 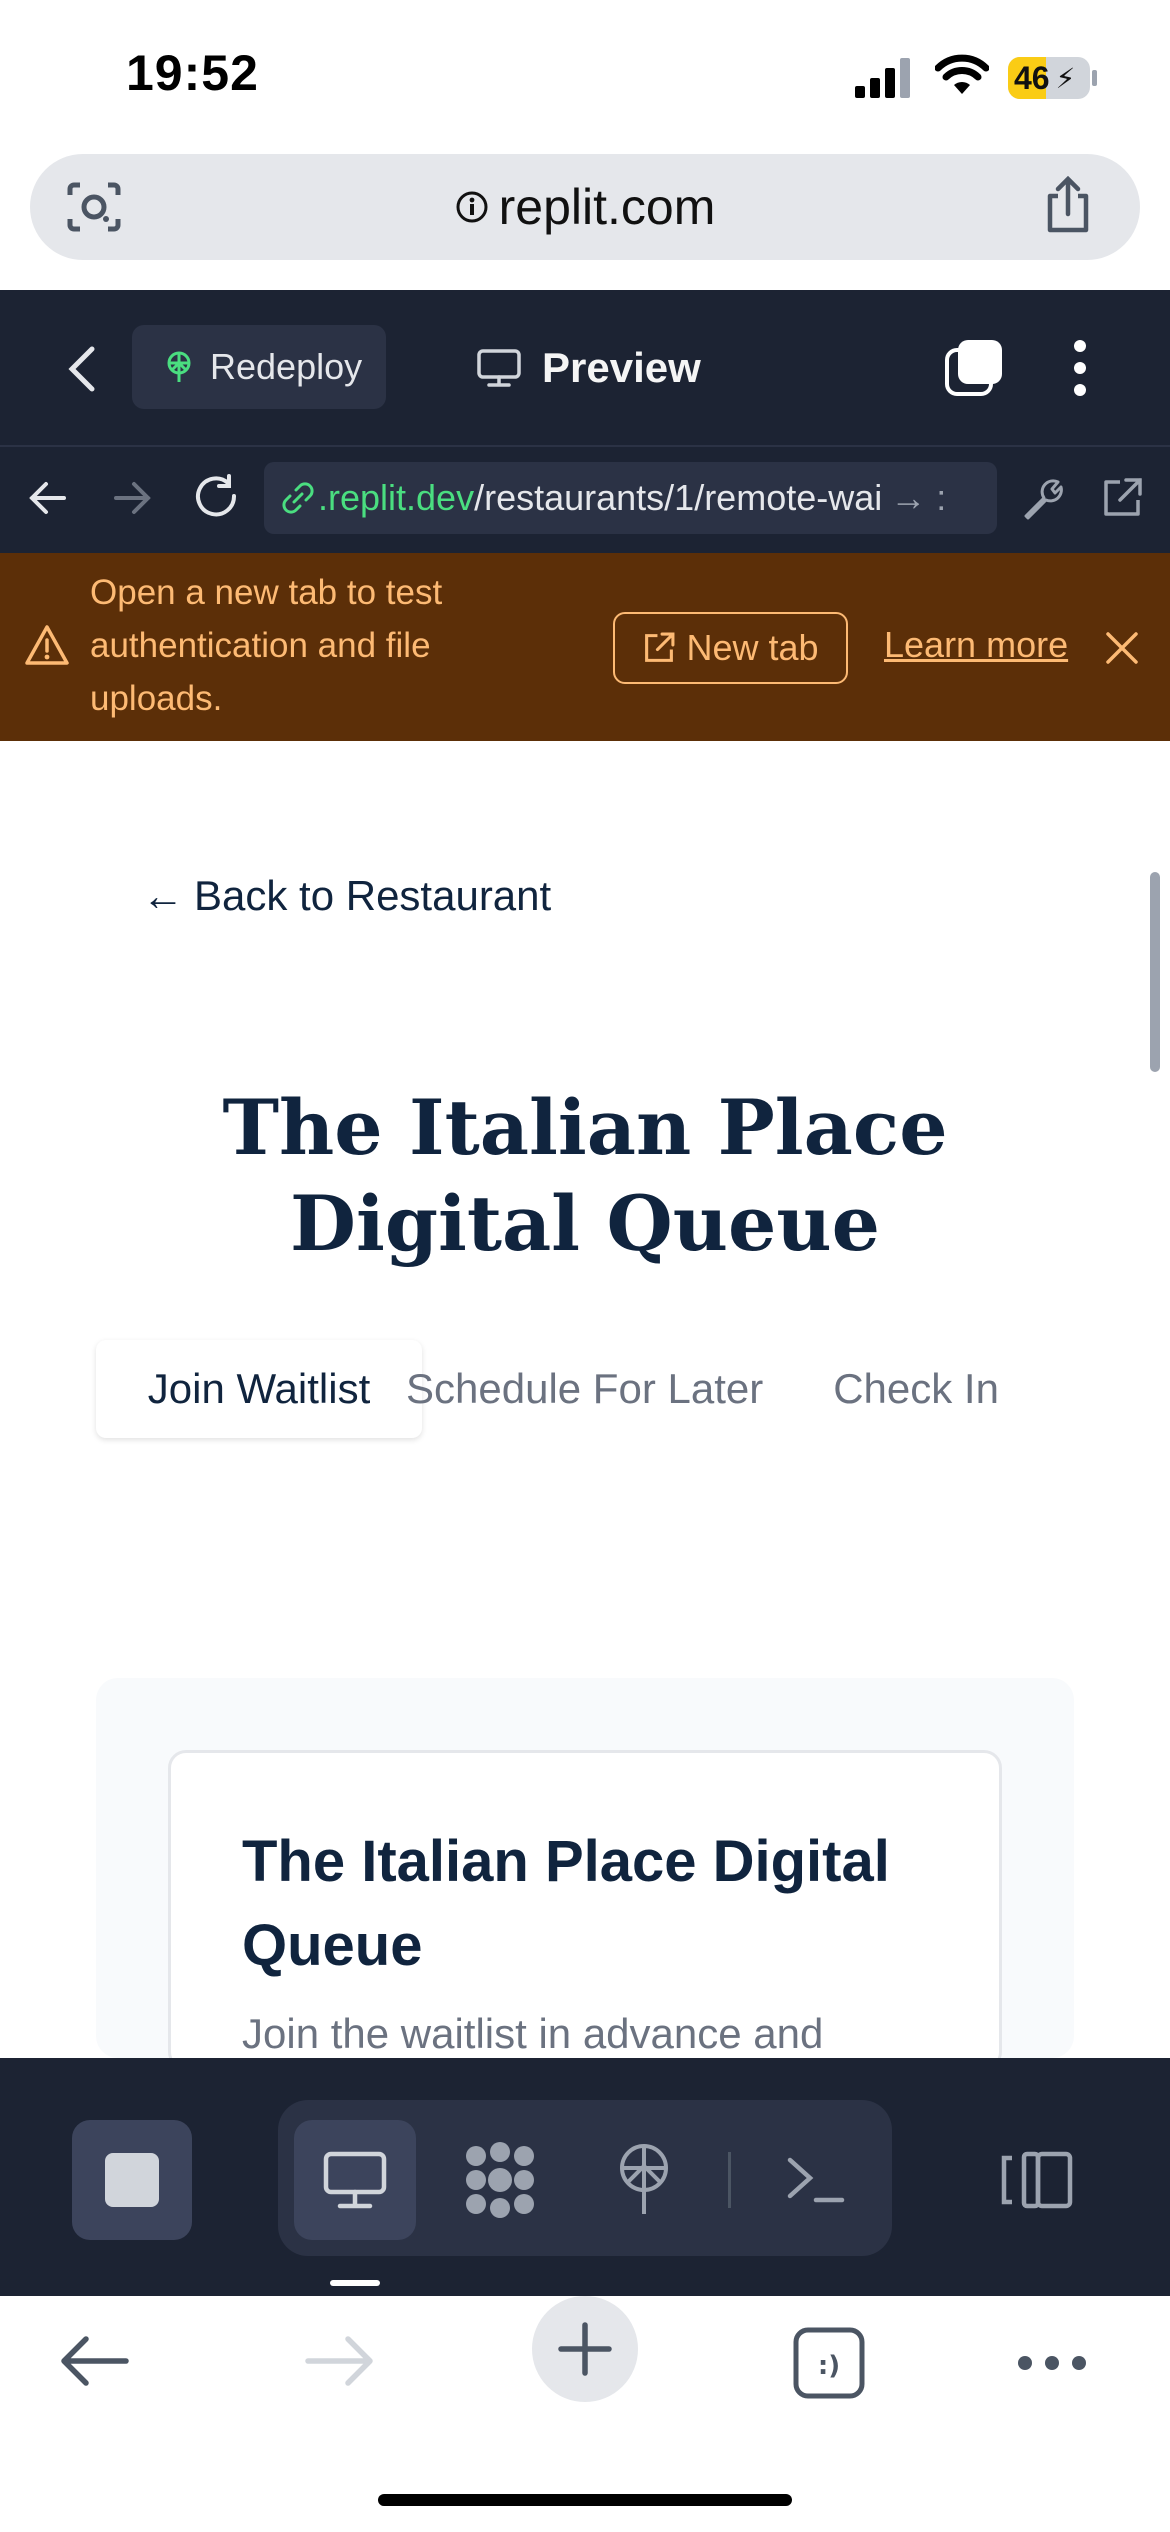 I want to click on divider, so click(x=729, y=2180).